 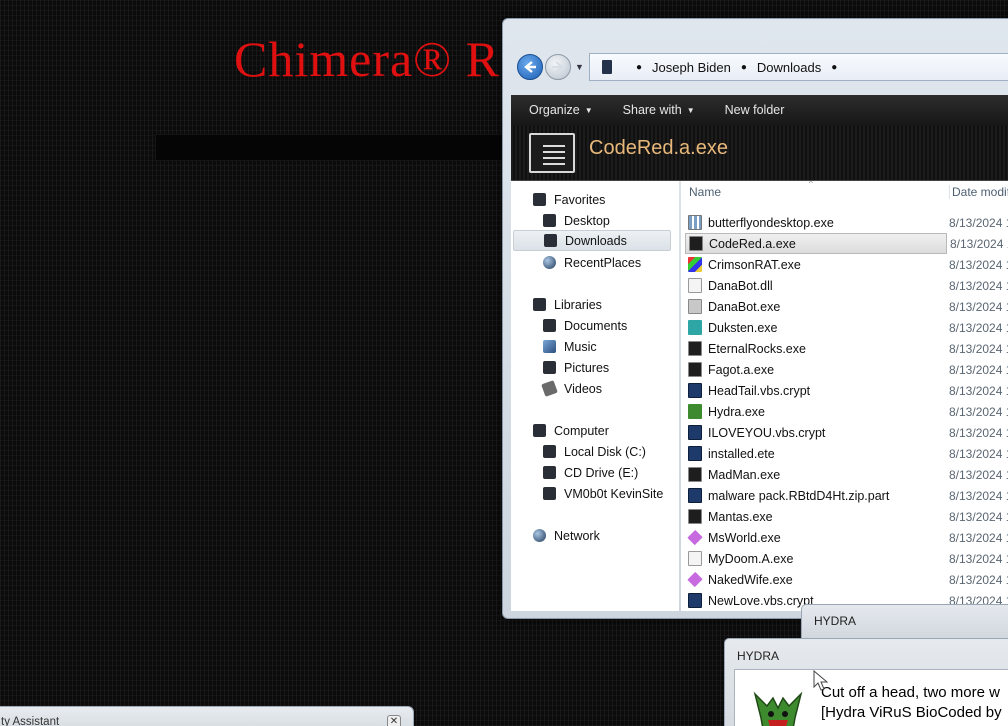 I want to click on desktop-dark-bar, so click(x=335, y=147).